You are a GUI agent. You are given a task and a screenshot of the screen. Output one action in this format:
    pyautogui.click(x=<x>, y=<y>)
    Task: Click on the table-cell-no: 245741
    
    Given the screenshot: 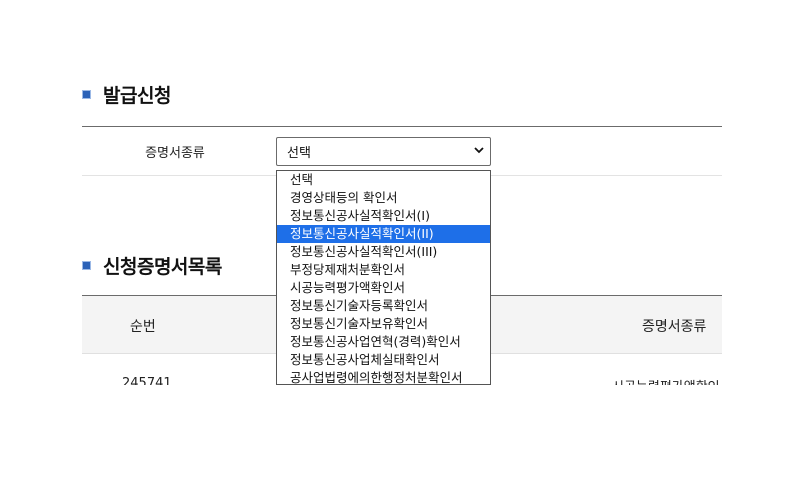 What is the action you would take?
    pyautogui.click(x=147, y=380)
    